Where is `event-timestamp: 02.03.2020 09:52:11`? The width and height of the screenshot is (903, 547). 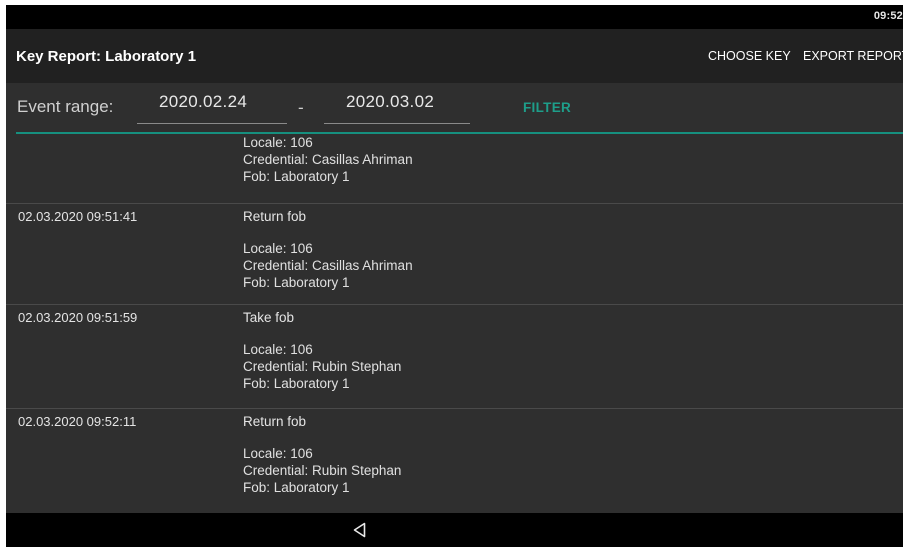
event-timestamp: 02.03.2020 09:52:11 is located at coordinates (77, 421).